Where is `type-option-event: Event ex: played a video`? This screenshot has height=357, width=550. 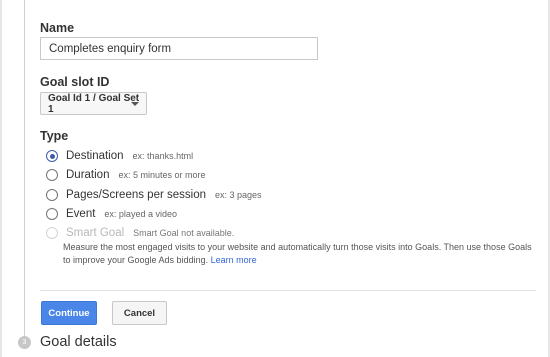
type-option-event: Event ex: played a video is located at coordinates (111, 214).